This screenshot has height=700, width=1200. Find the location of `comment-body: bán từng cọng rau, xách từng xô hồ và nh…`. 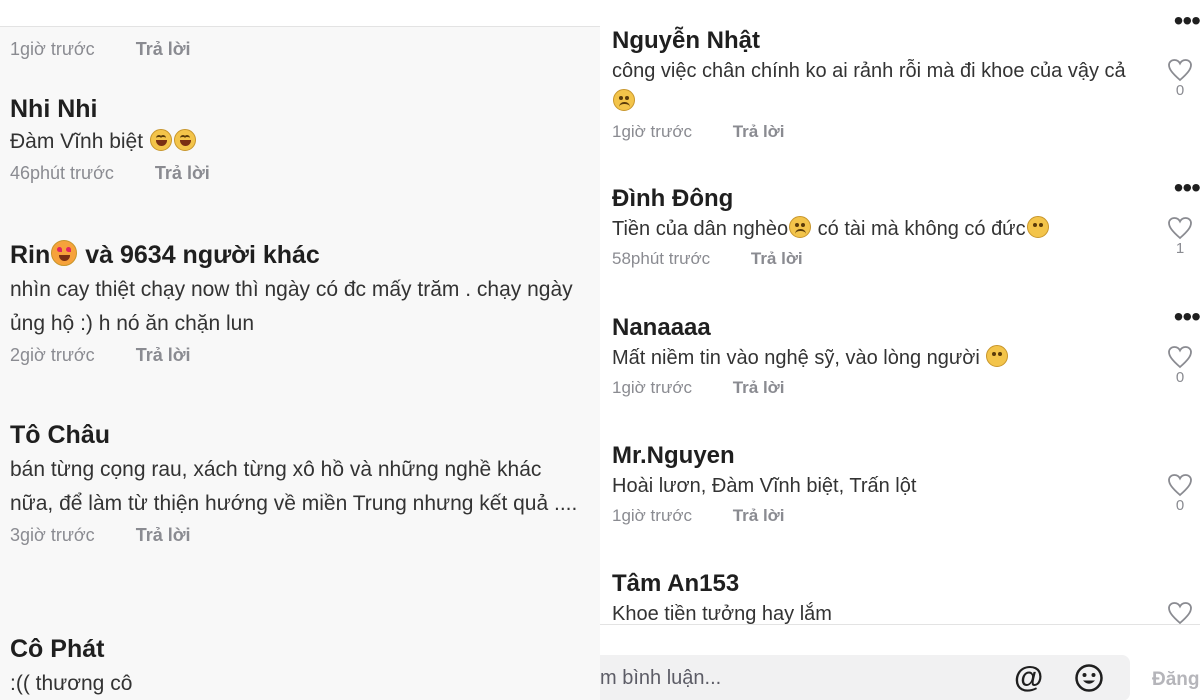

comment-body: bán từng cọng rau, xách từng xô hồ và nh… is located at coordinates (294, 486).